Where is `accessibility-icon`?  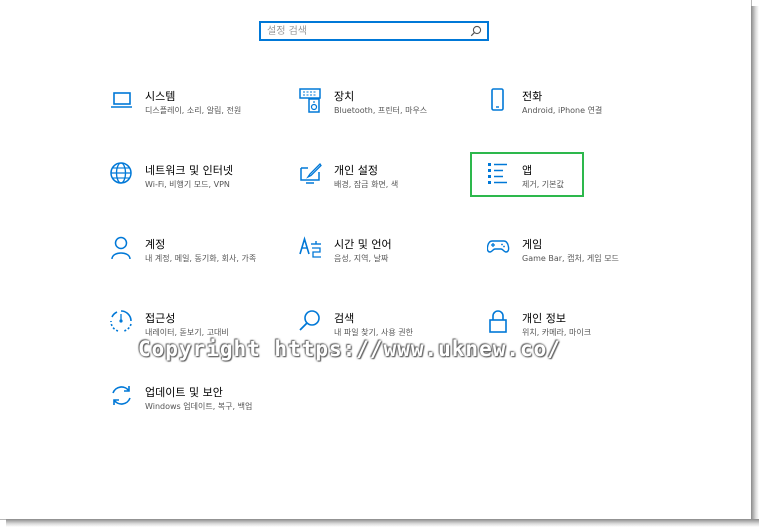 accessibility-icon is located at coordinates (121, 321).